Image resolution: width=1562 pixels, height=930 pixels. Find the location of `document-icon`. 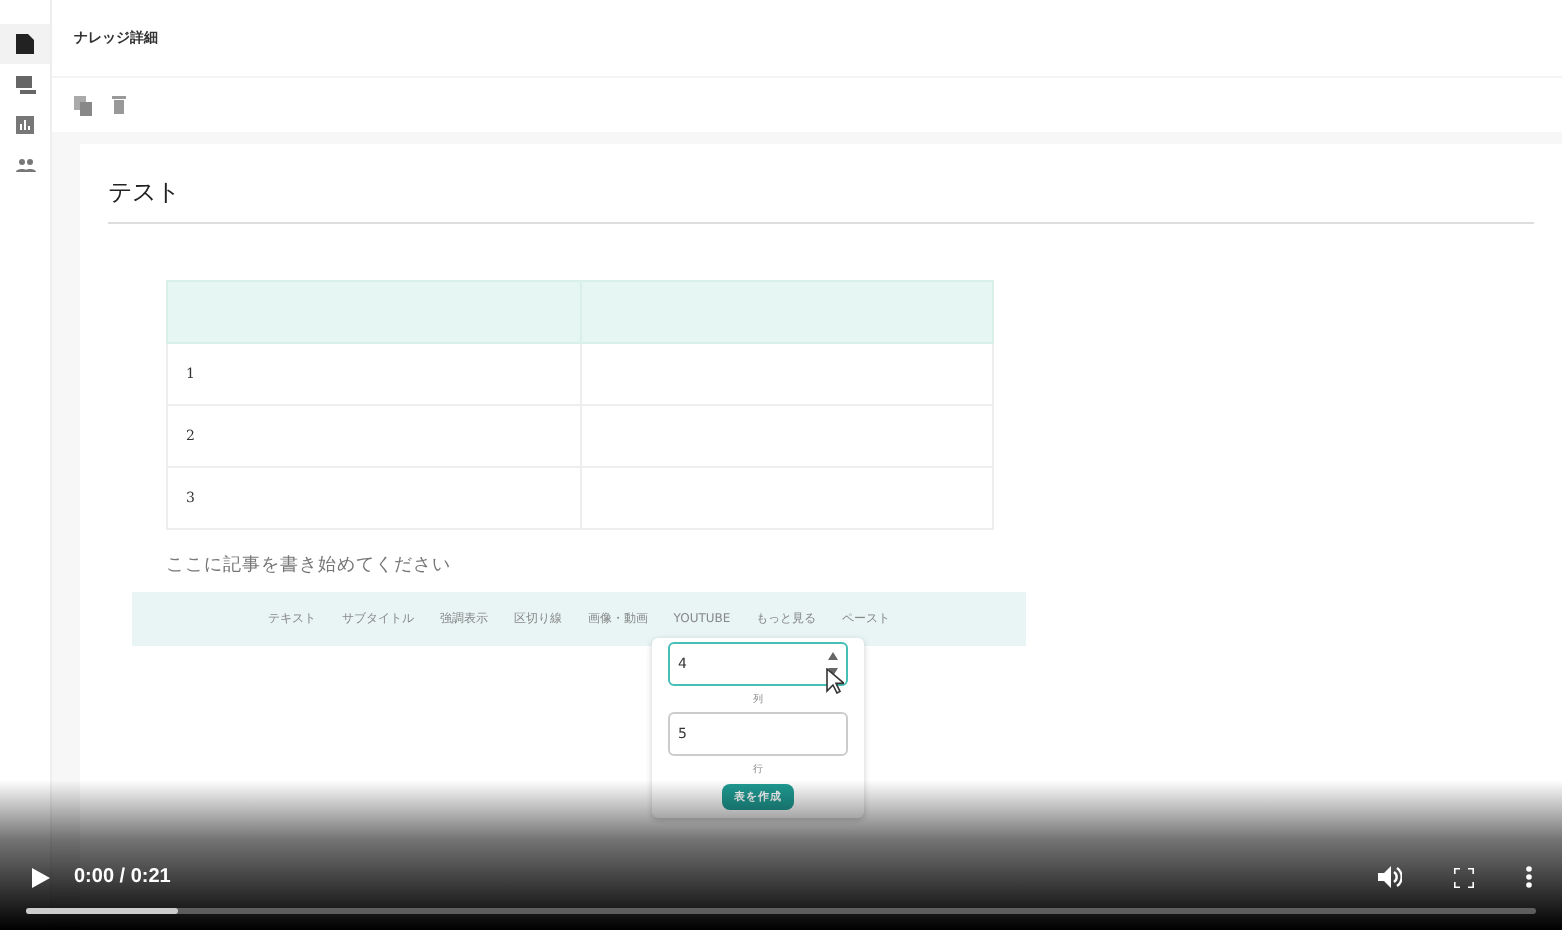

document-icon is located at coordinates (25, 44).